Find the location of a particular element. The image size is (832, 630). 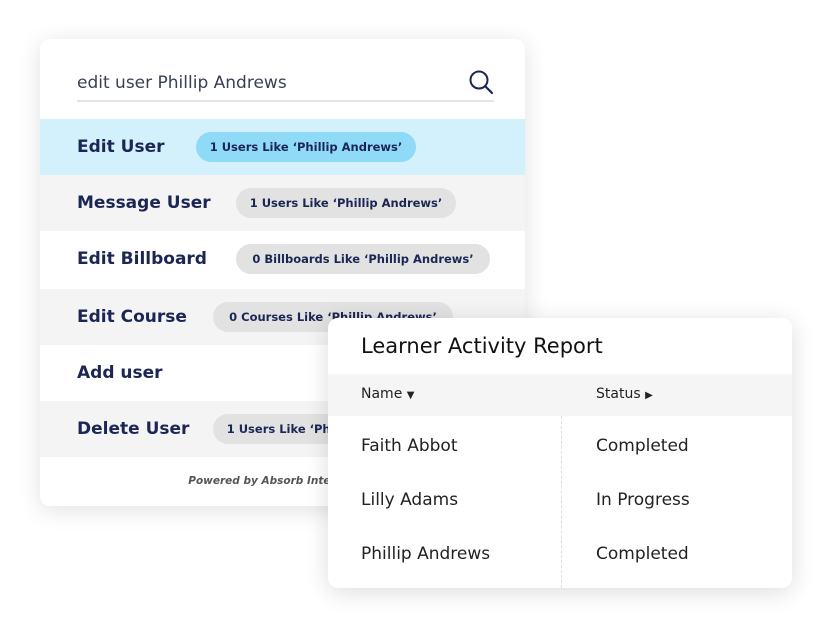

column-name-header: Name ▼ is located at coordinates (387, 394).